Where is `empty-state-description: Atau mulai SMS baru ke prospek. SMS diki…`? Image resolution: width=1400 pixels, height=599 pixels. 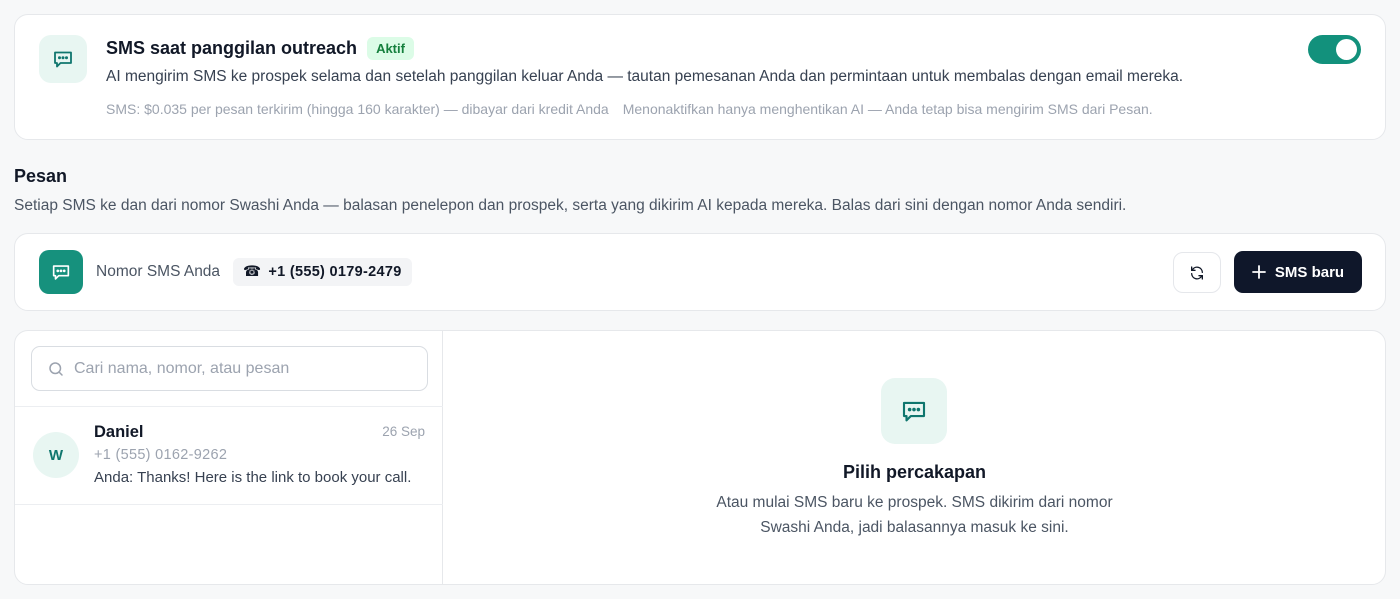 empty-state-description: Atau mulai SMS baru ke prospek. SMS diki… is located at coordinates (914, 515).